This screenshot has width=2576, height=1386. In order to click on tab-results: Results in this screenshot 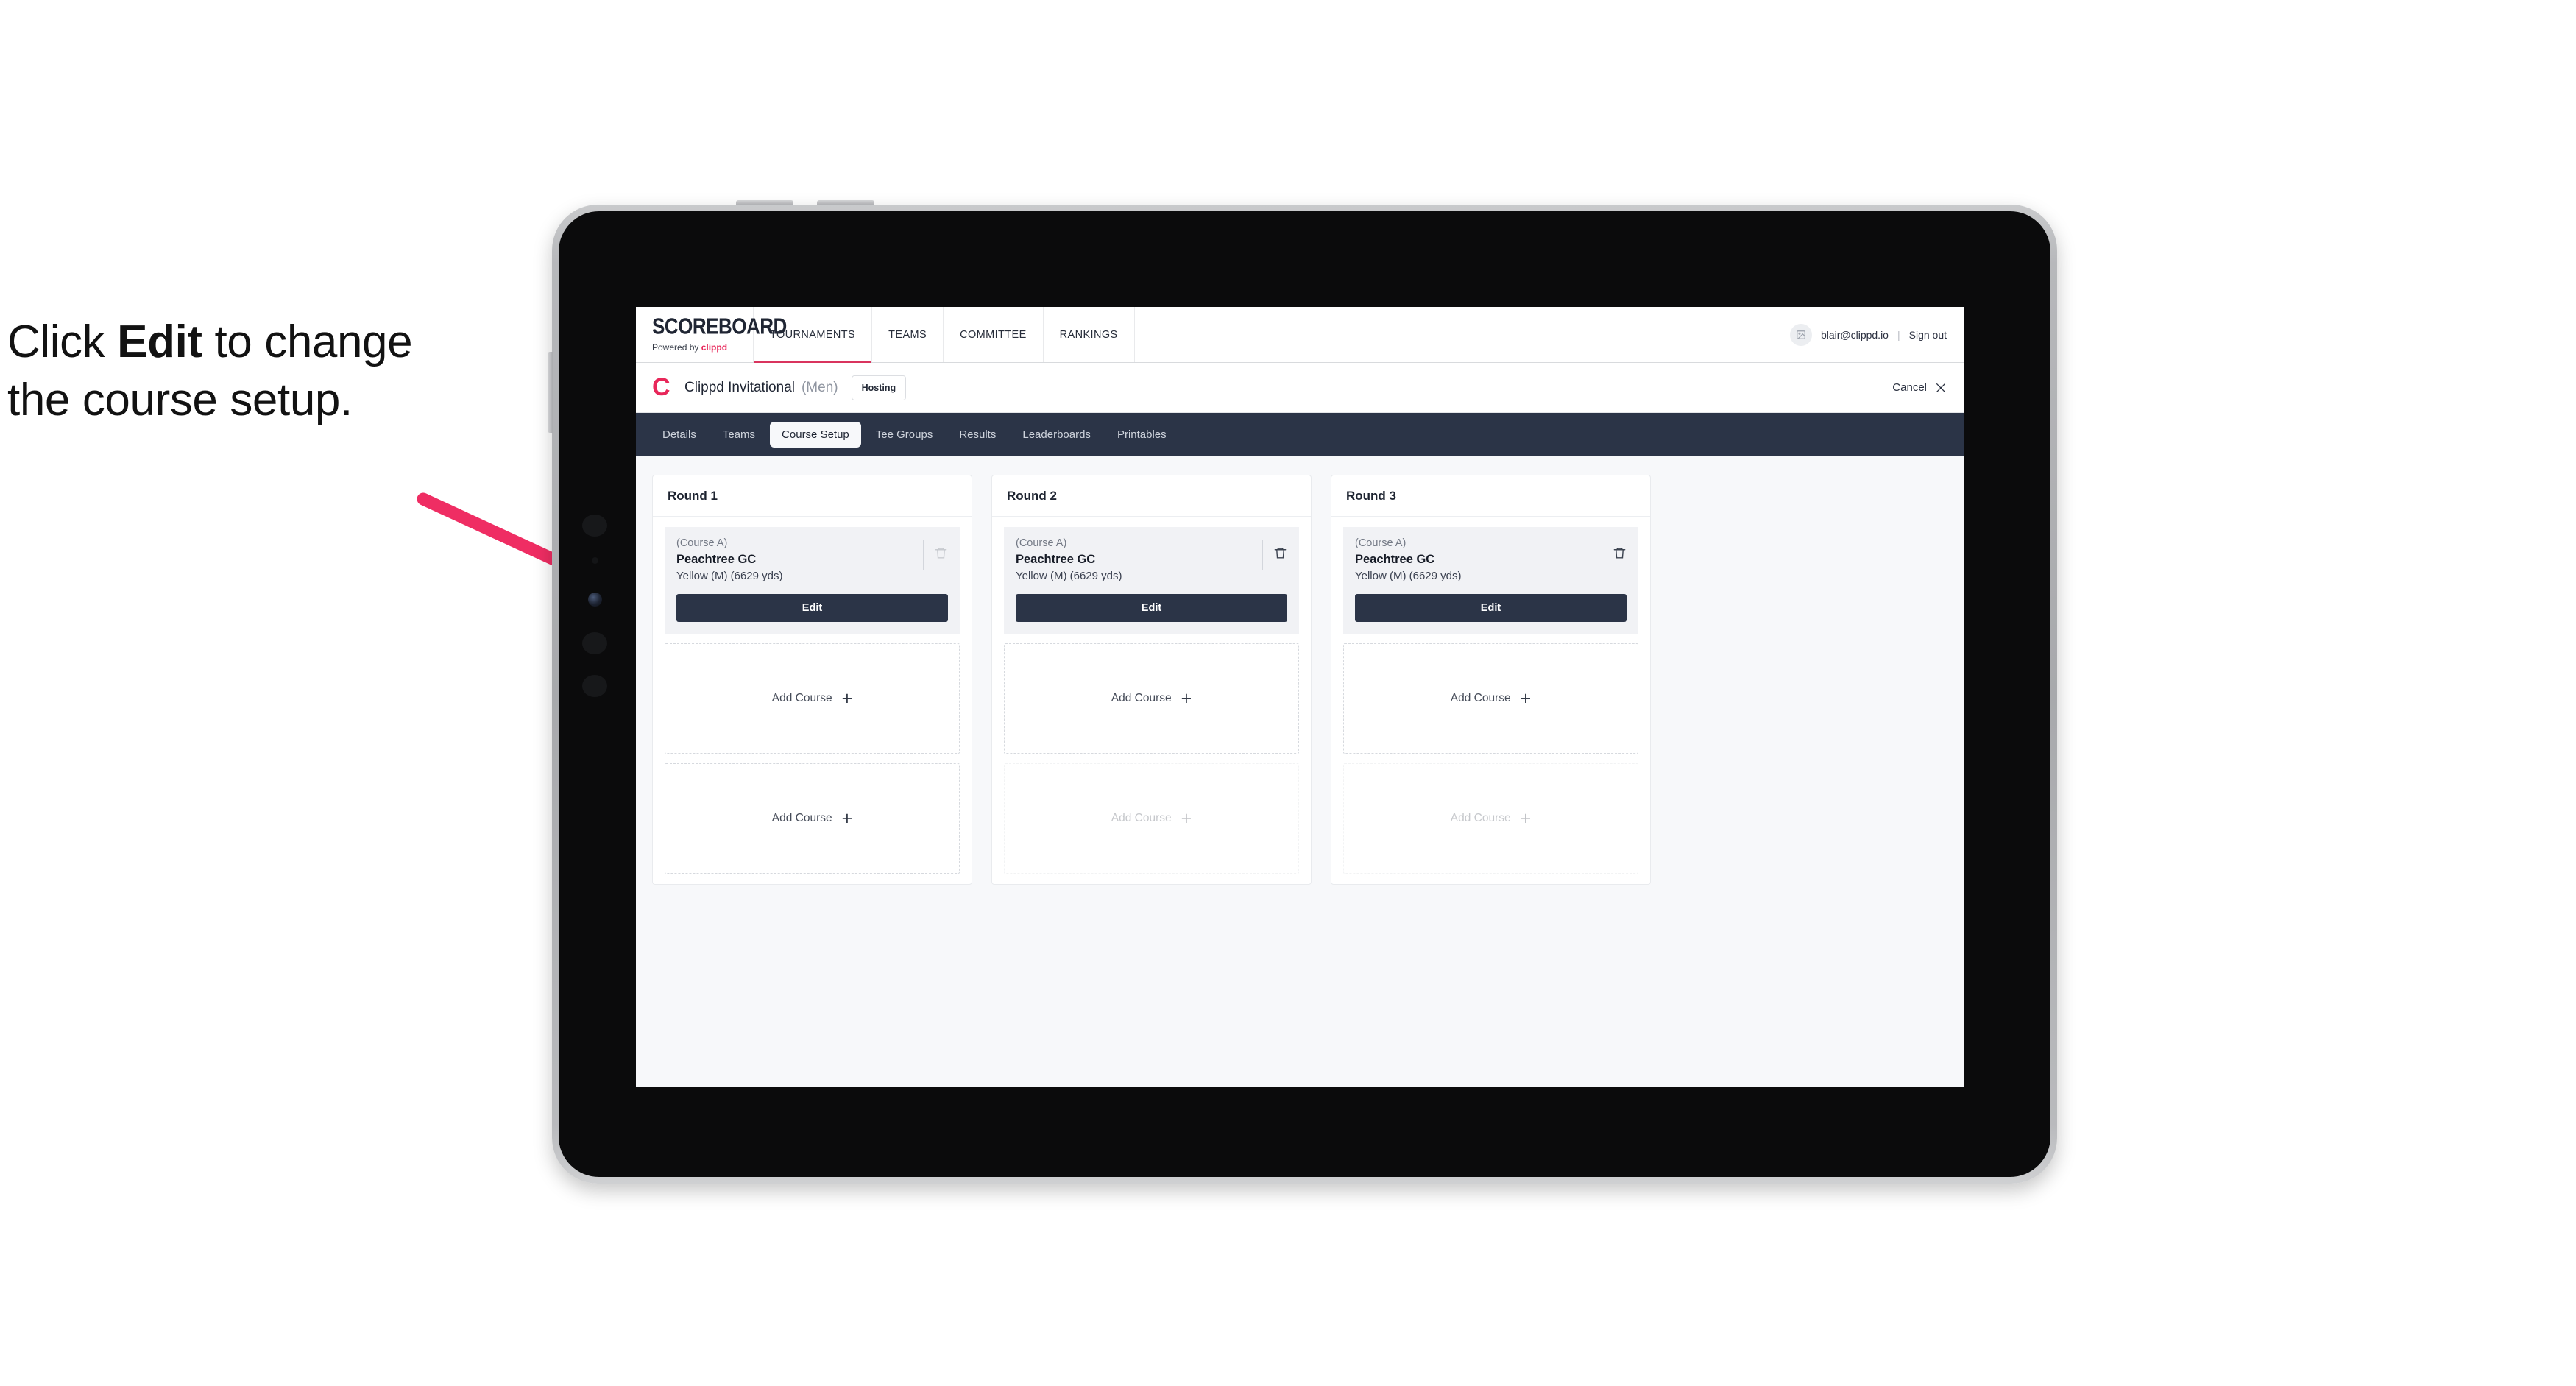, I will do `click(977, 435)`.